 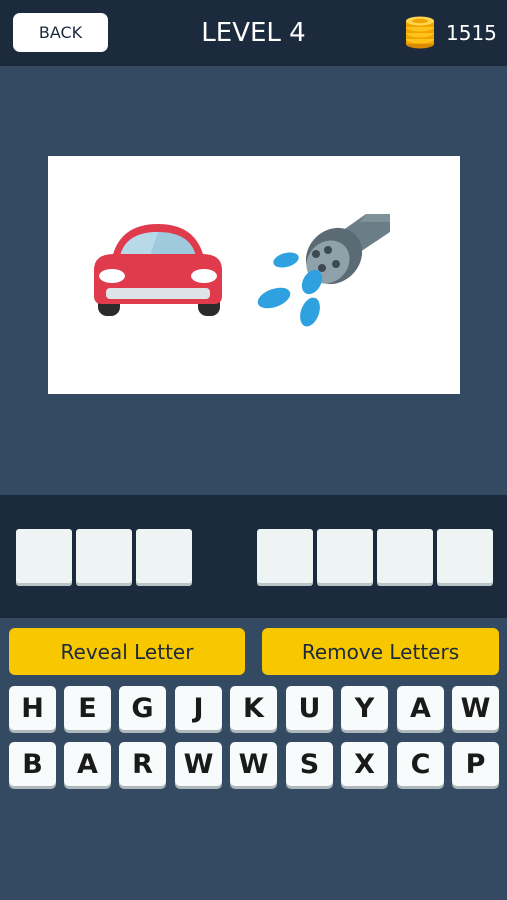 I want to click on shower-head-icon, so click(x=324, y=272).